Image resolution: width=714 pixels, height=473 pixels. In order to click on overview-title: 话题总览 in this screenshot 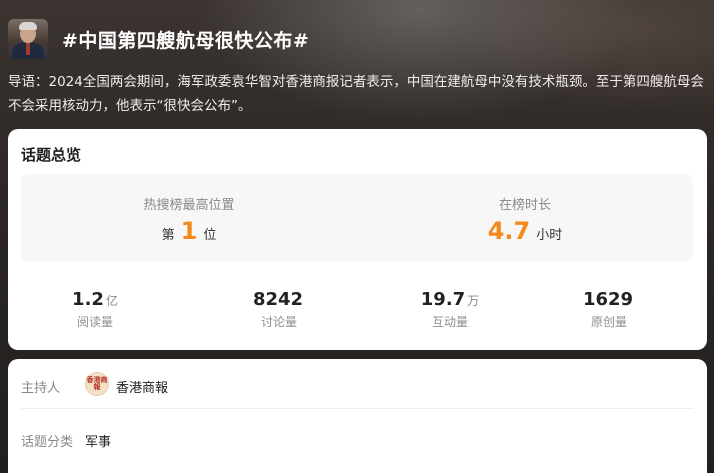, I will do `click(51, 155)`.